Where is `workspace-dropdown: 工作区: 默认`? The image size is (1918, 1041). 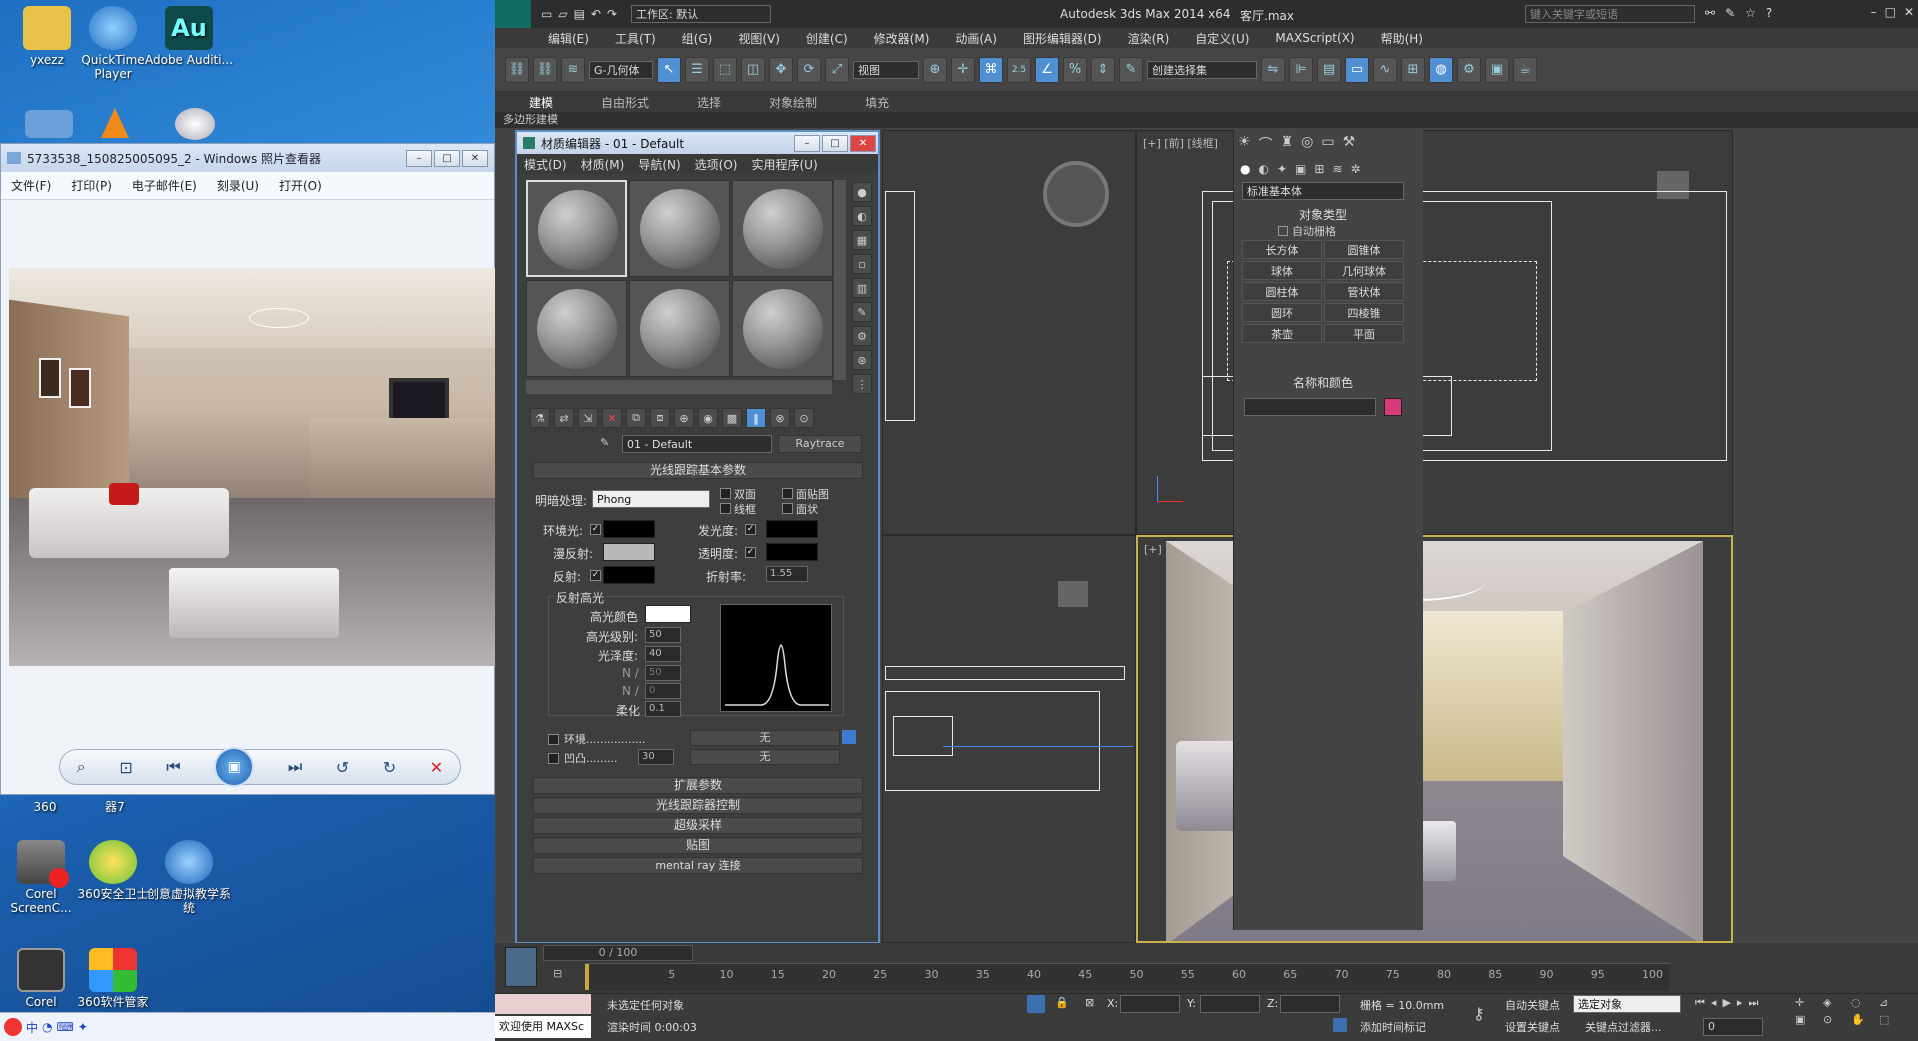 workspace-dropdown: 工作区: 默认 is located at coordinates (701, 14).